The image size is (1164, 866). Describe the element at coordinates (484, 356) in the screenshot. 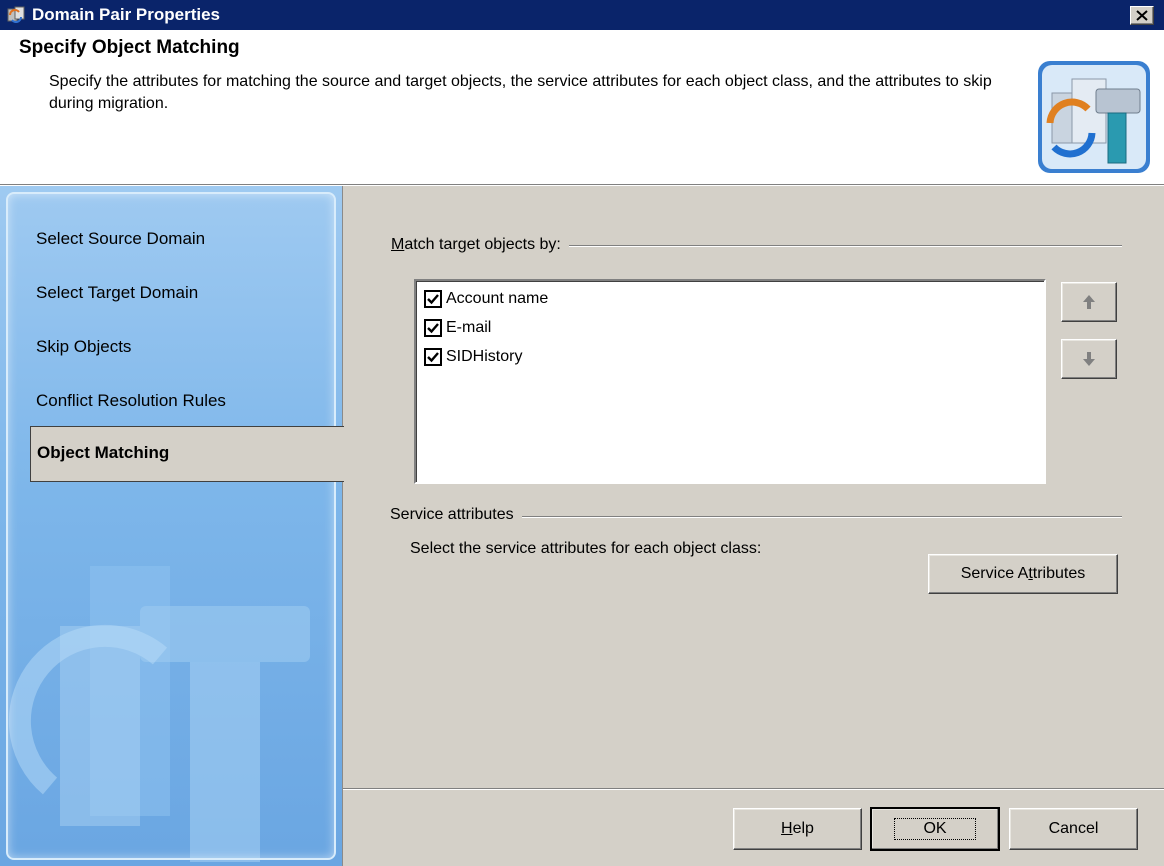

I see `list-item-label: SIDHistory` at that location.